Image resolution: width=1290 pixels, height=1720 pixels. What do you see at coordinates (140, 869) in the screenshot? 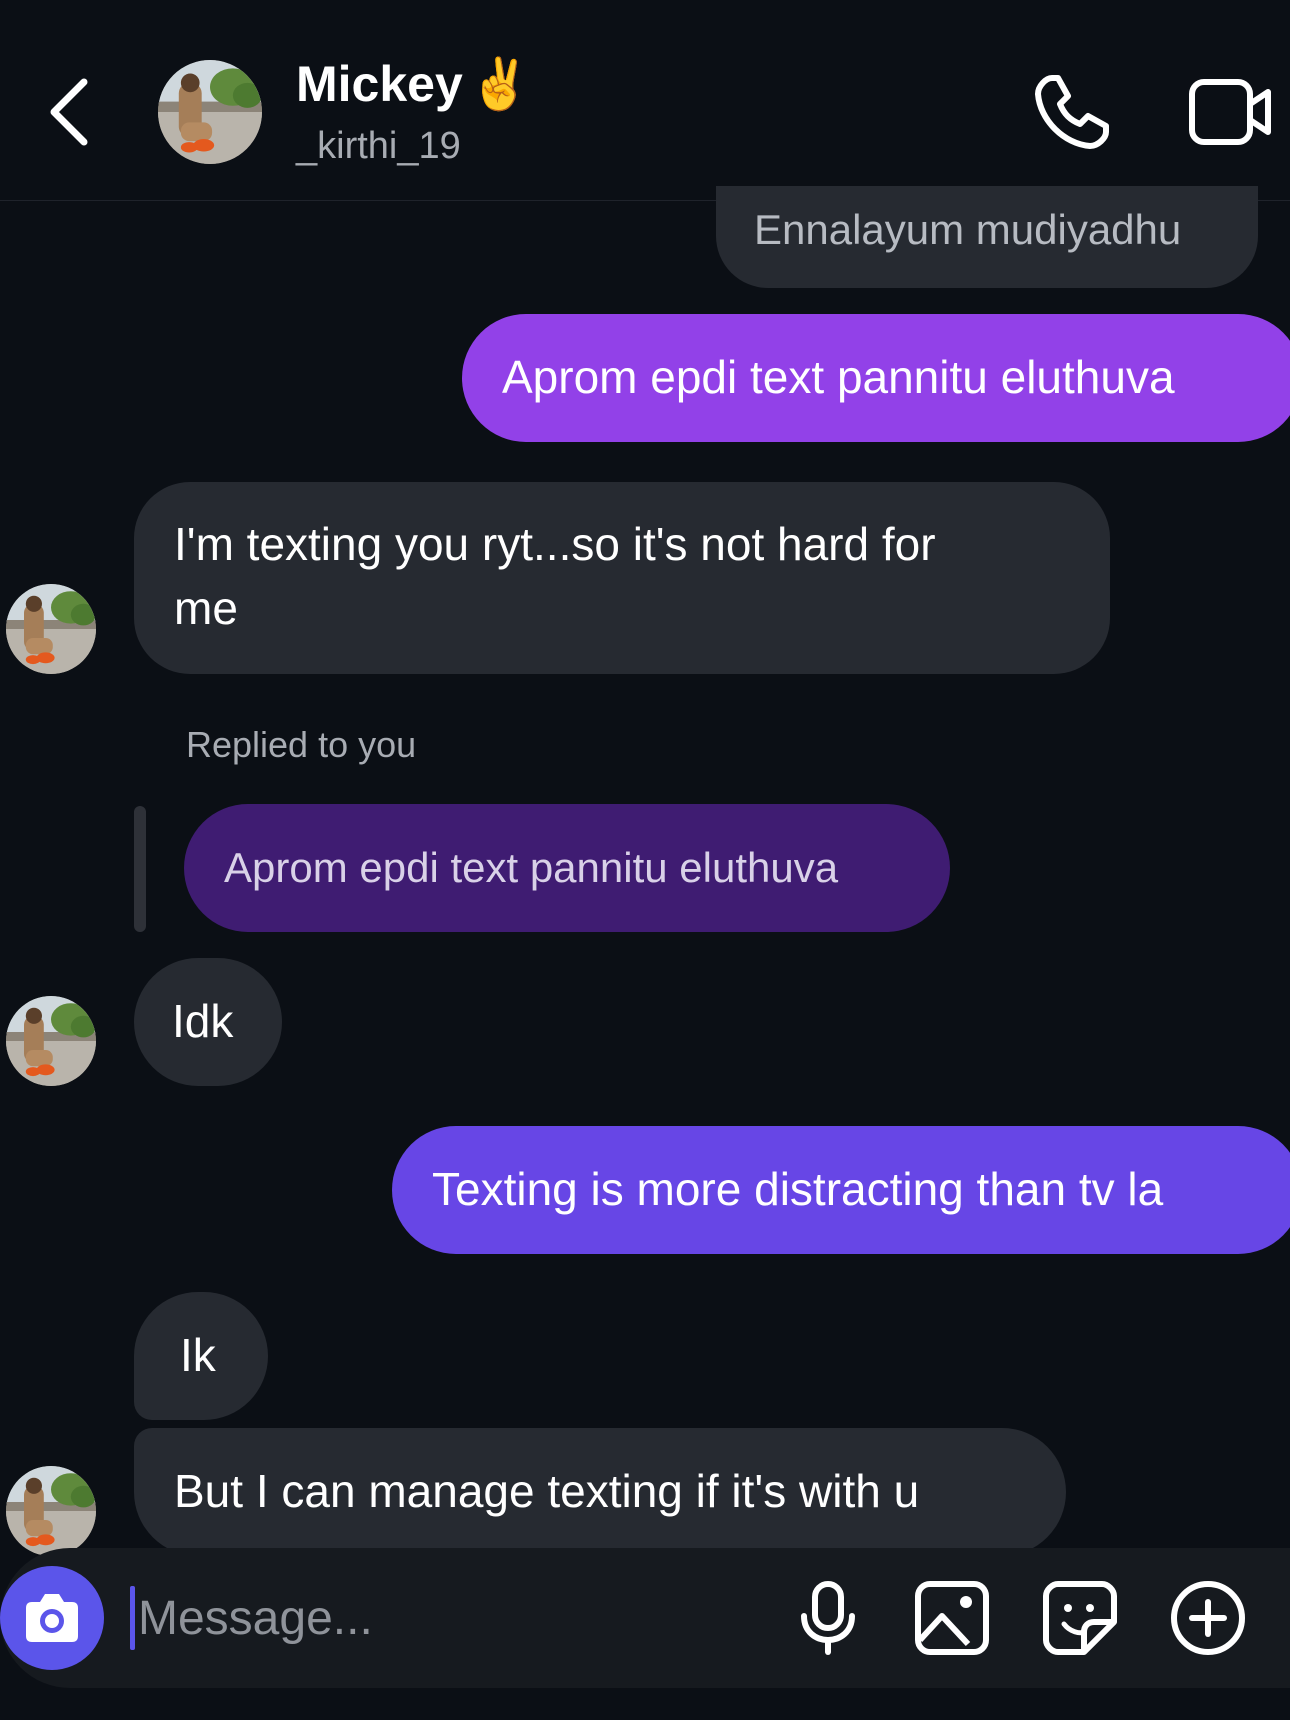
I see `reply-quote-bar` at bounding box center [140, 869].